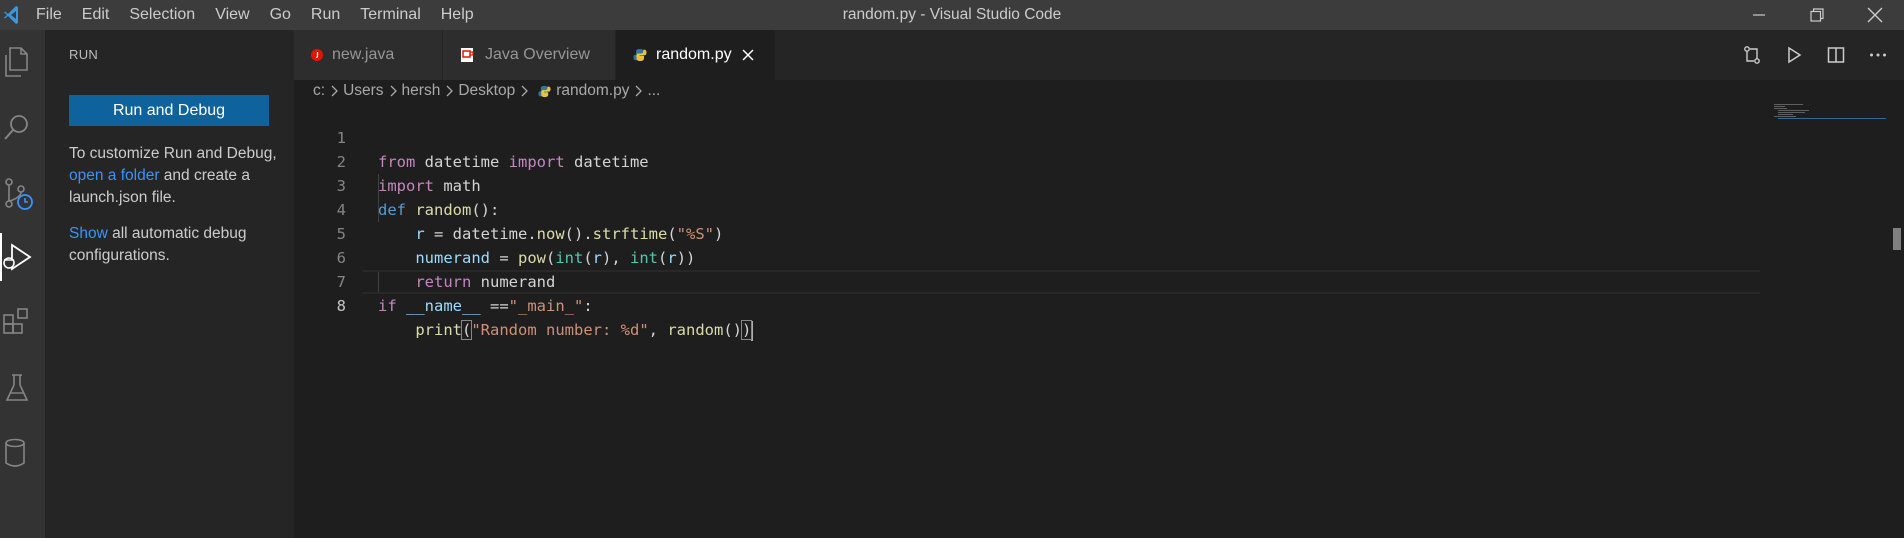  I want to click on menu-help: Help, so click(457, 15).